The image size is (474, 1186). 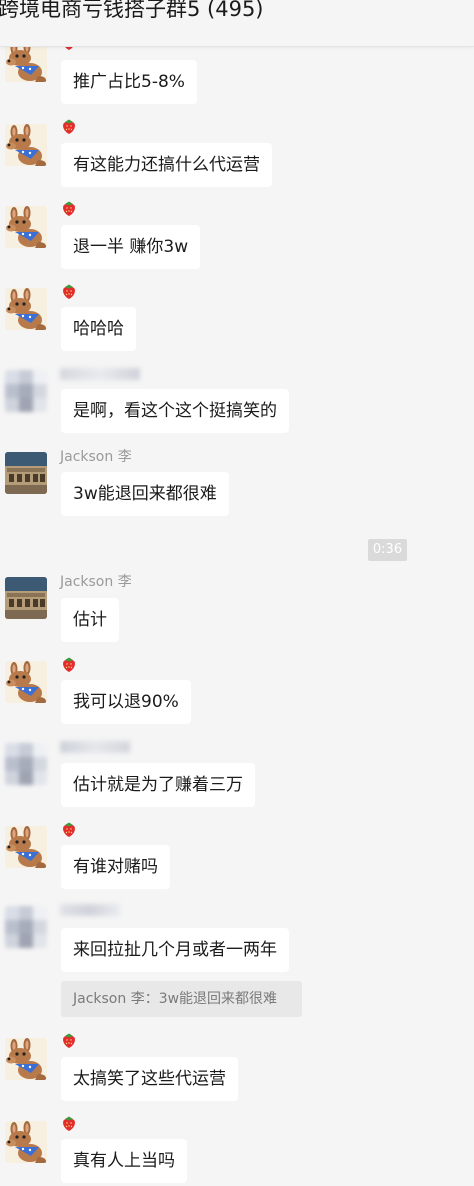 What do you see at coordinates (90, 620) in the screenshot?
I see `message-bubble: 估计` at bounding box center [90, 620].